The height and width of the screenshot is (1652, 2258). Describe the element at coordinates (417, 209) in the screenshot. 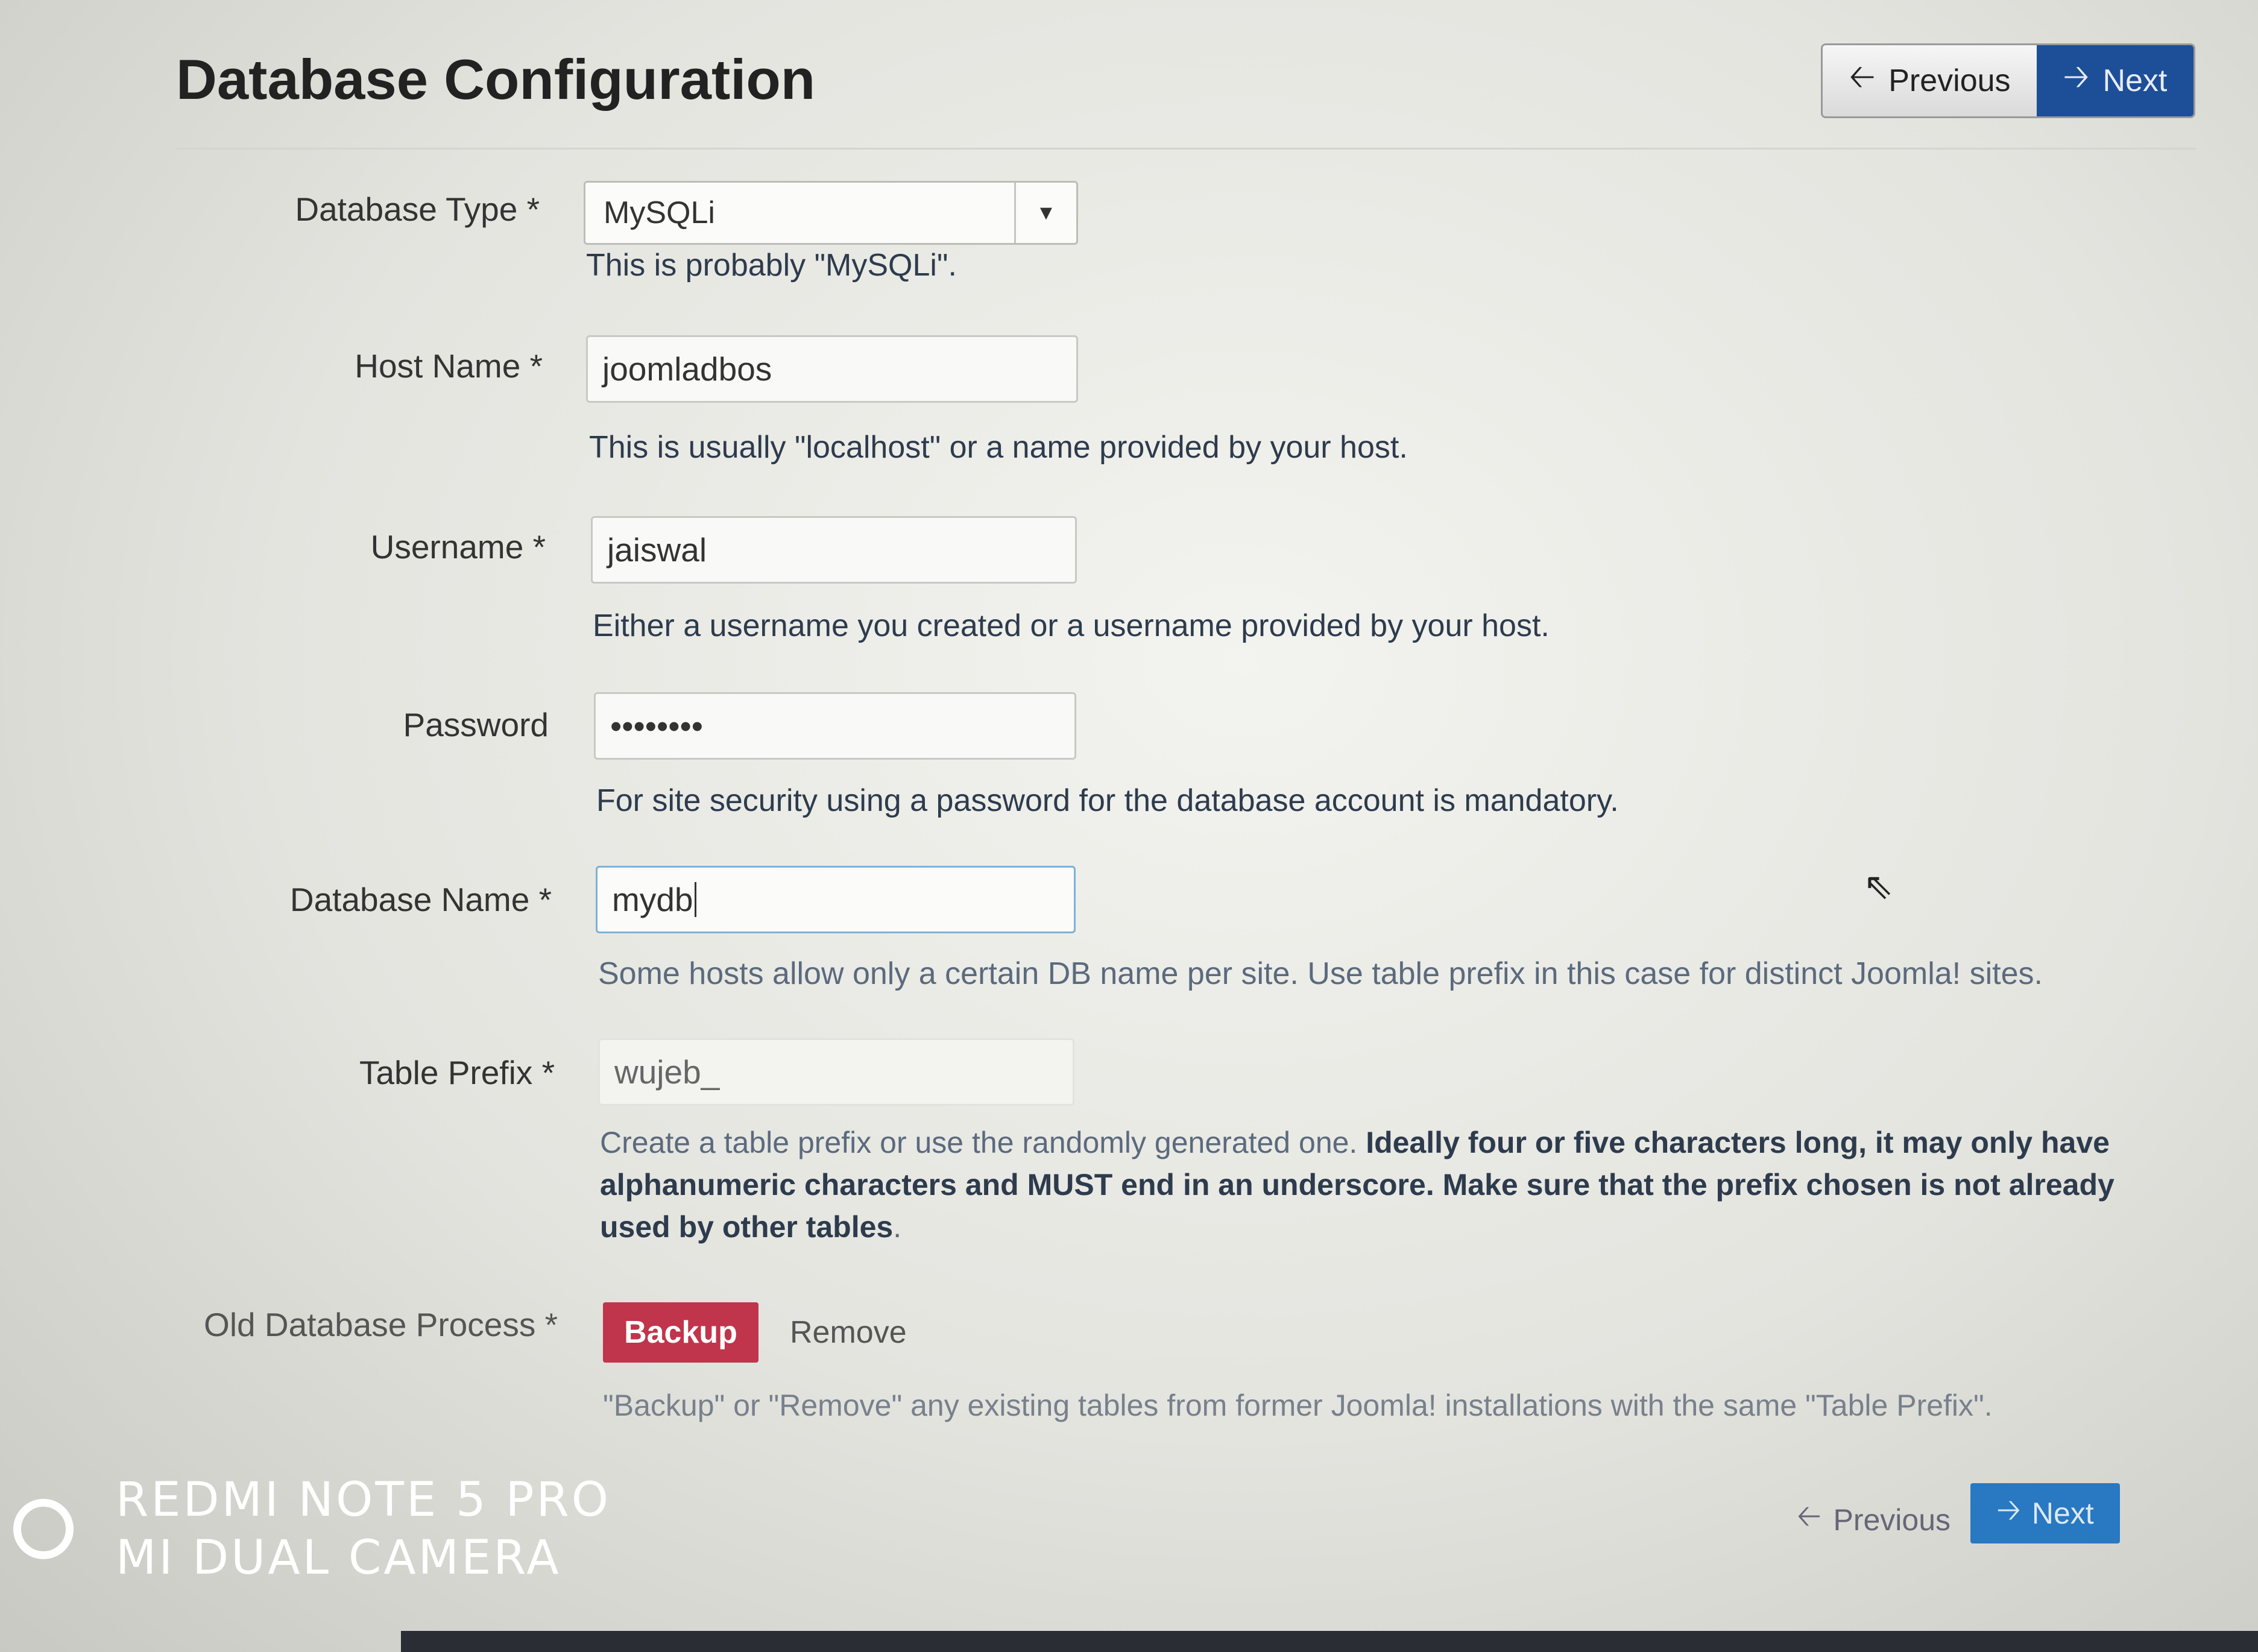

I see `database-type-label: Database Type *` at that location.